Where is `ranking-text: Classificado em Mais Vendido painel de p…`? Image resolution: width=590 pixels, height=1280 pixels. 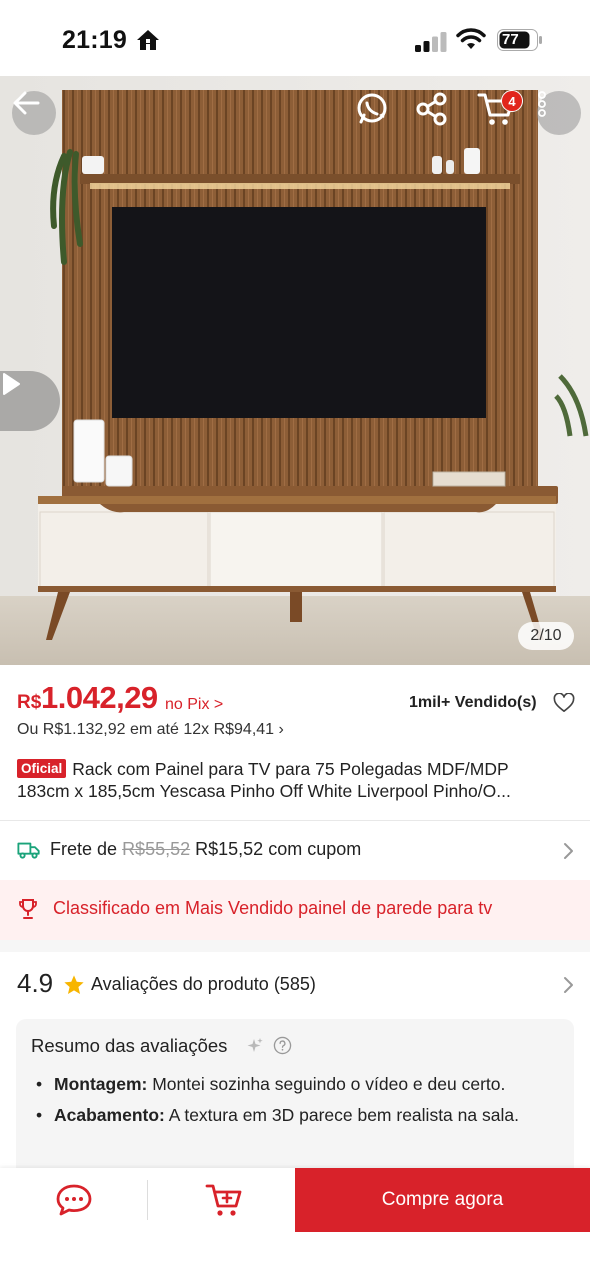
ranking-text: Classificado em Mais Vendido painel de p… is located at coordinates (273, 908).